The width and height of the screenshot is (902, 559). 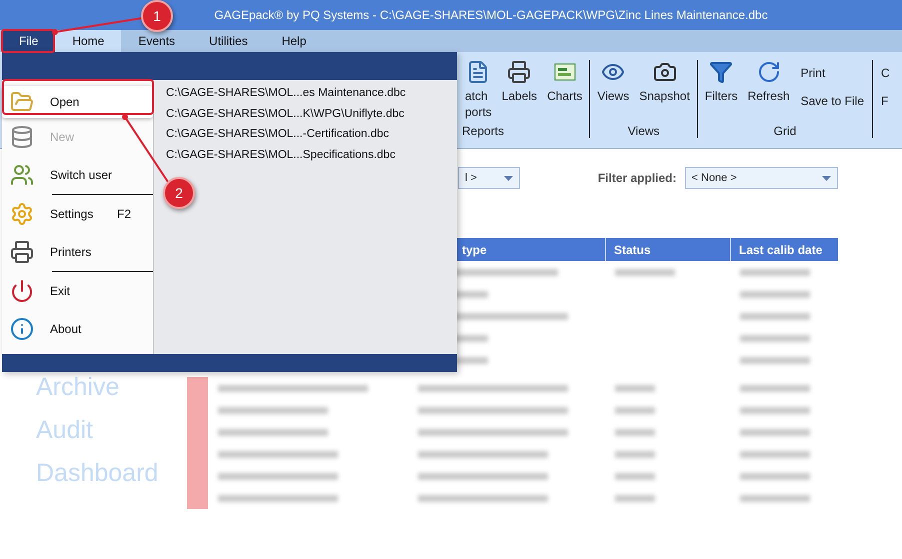 I want to click on camera-icon, so click(x=664, y=72).